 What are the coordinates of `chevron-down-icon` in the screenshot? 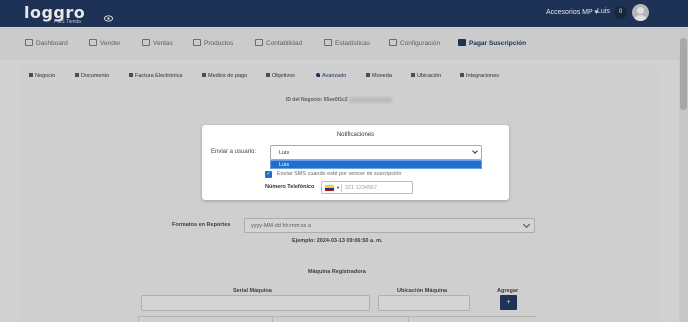 It's located at (475, 151).